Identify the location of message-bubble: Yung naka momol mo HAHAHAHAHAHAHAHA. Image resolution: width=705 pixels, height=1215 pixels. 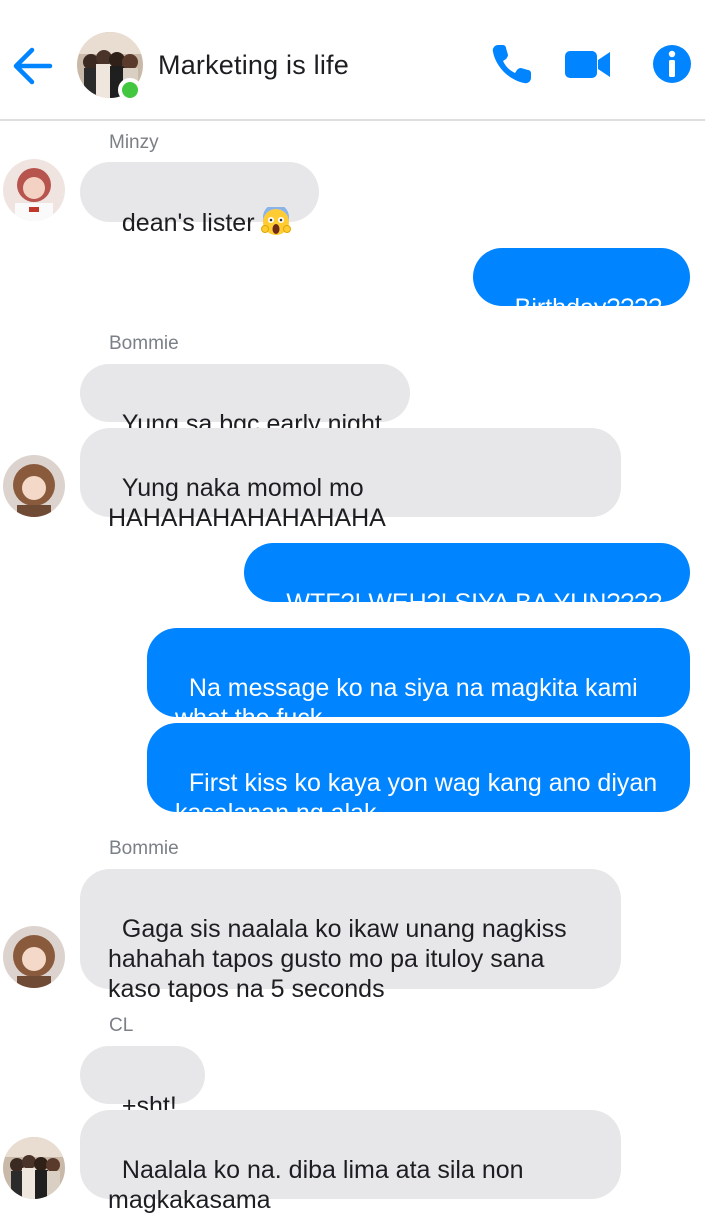
(350, 480).